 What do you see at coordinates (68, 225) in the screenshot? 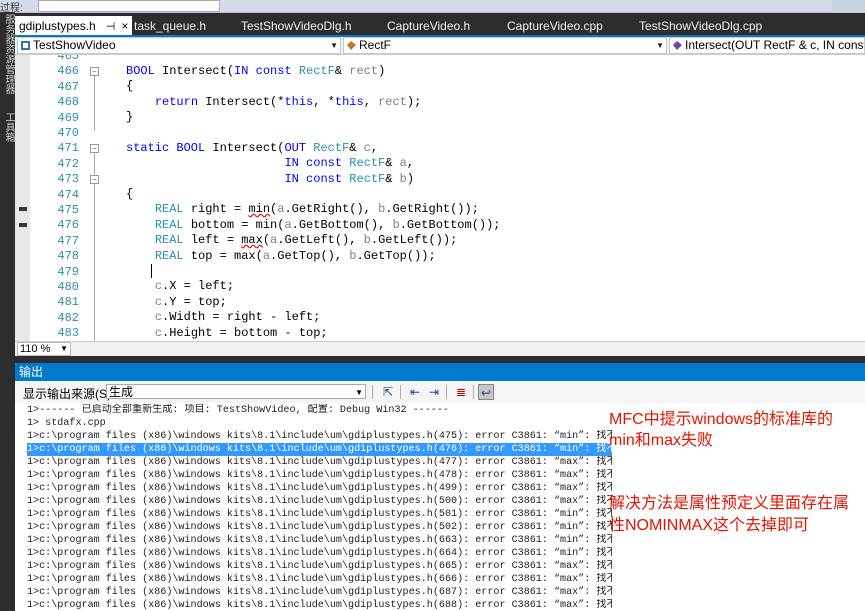
I see `line-number: 476` at bounding box center [68, 225].